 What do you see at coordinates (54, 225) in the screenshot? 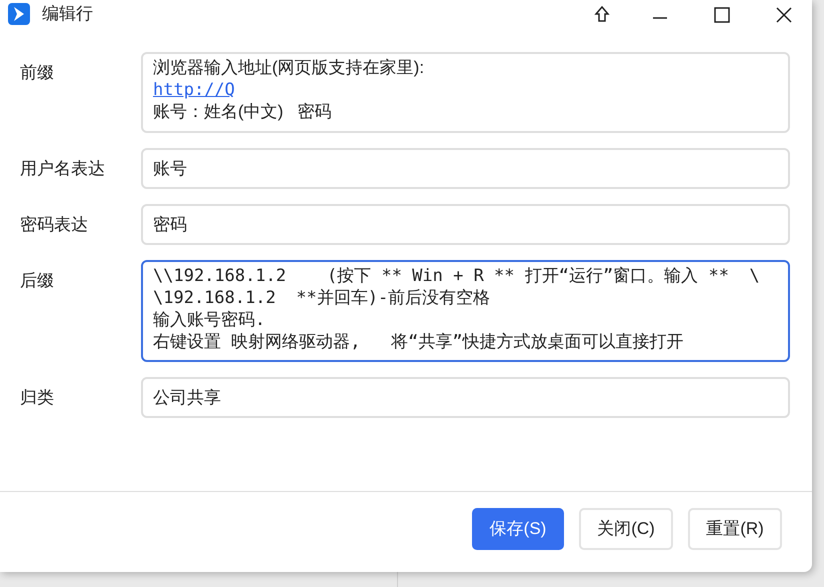
I see `field-label: 密码表达` at bounding box center [54, 225].